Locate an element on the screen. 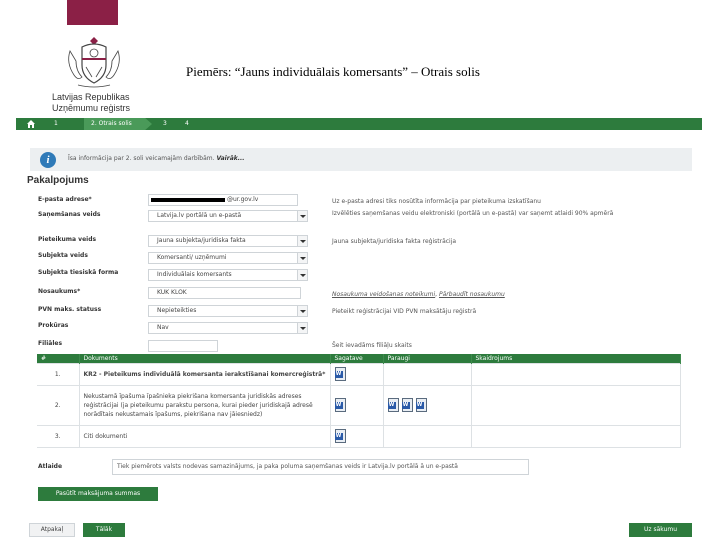 The height and width of the screenshot is (540, 720). application-select: Jauna subjekta/juridiska fakta is located at coordinates (228, 241).